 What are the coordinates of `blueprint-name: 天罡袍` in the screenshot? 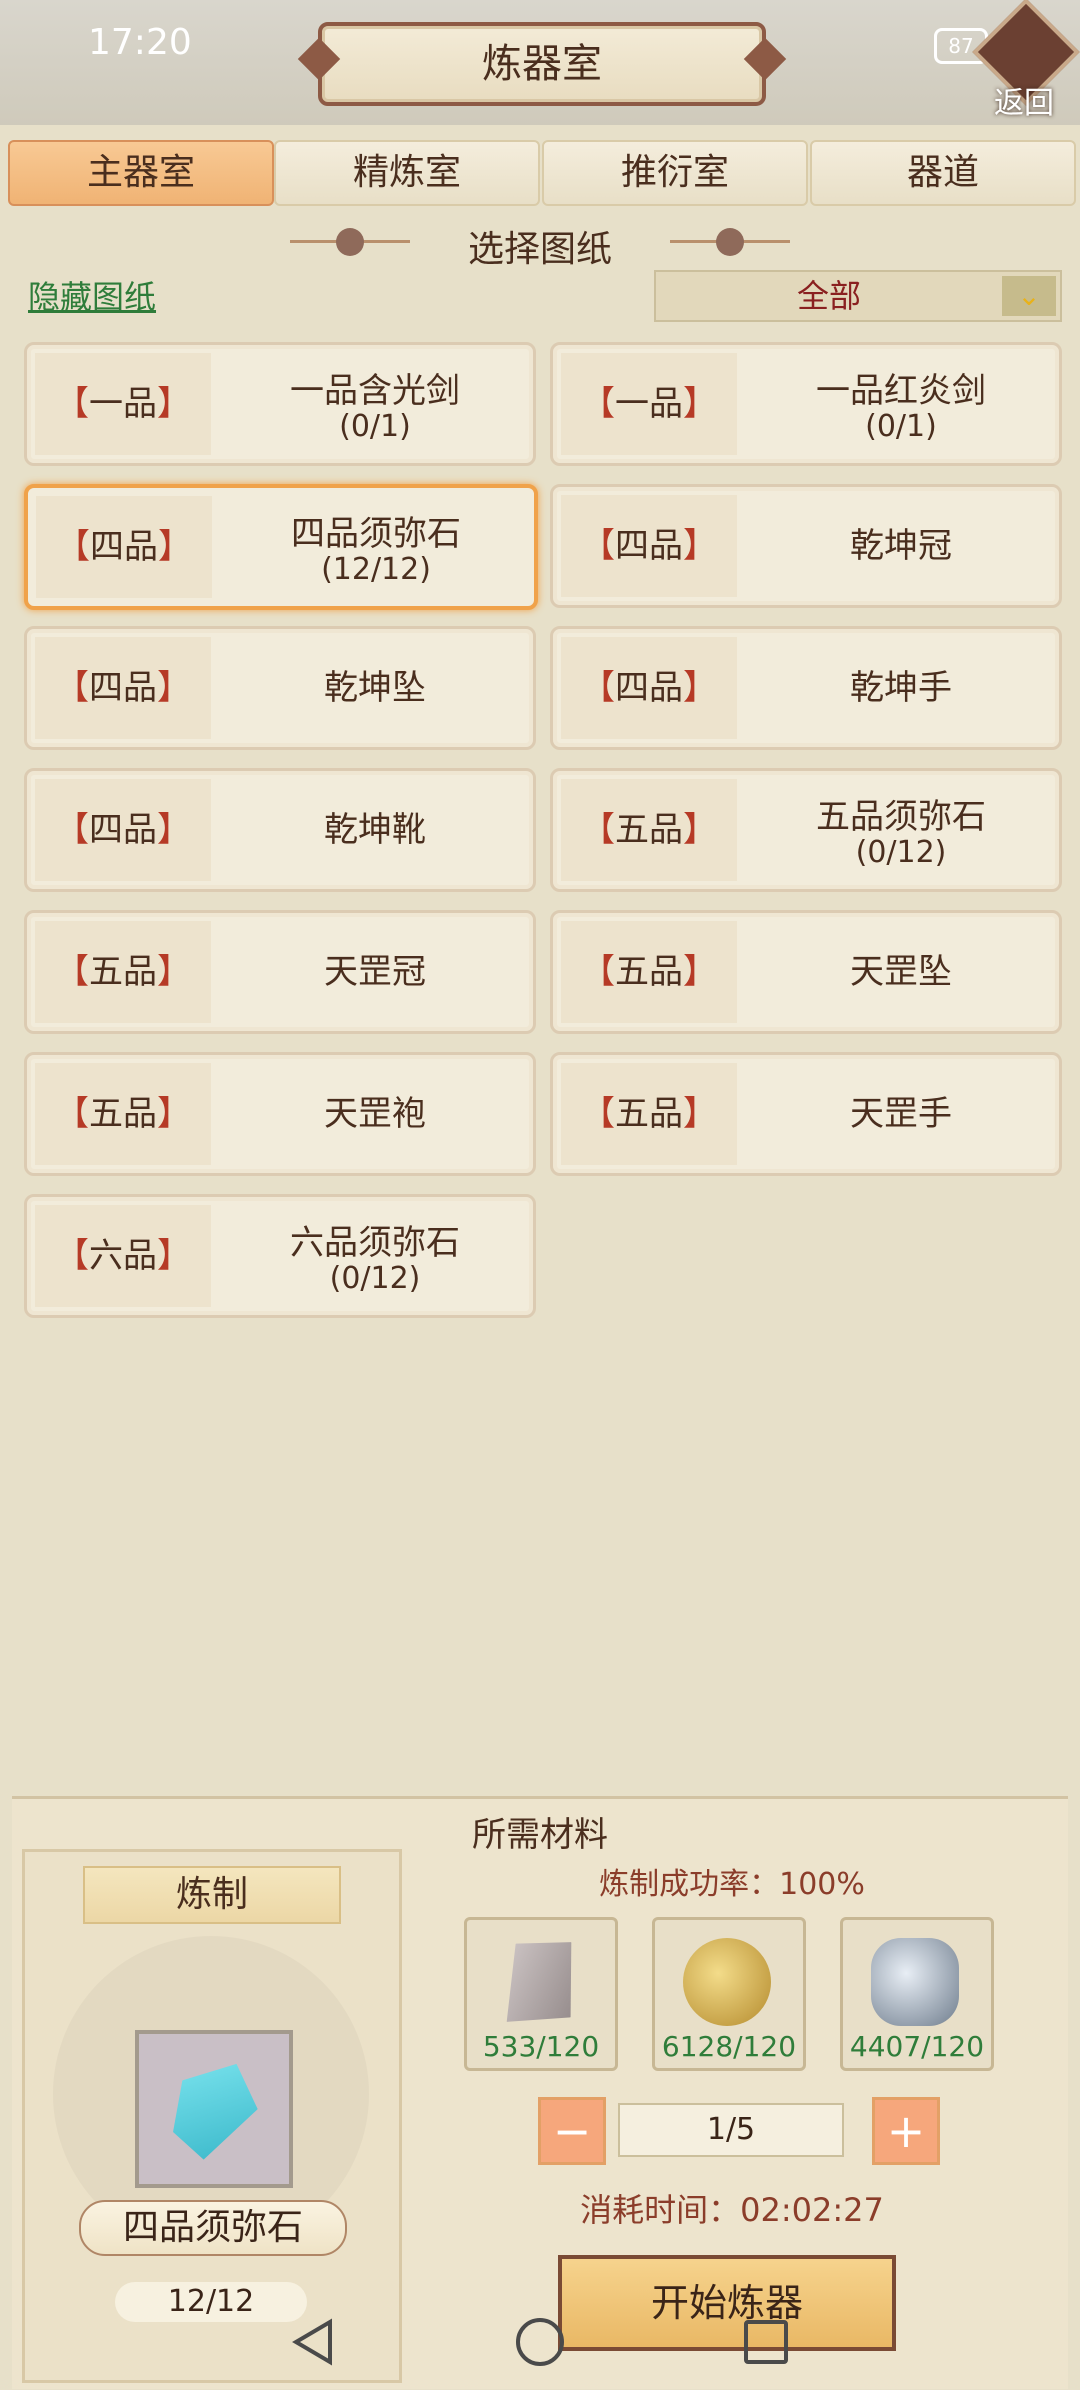 It's located at (375, 1114).